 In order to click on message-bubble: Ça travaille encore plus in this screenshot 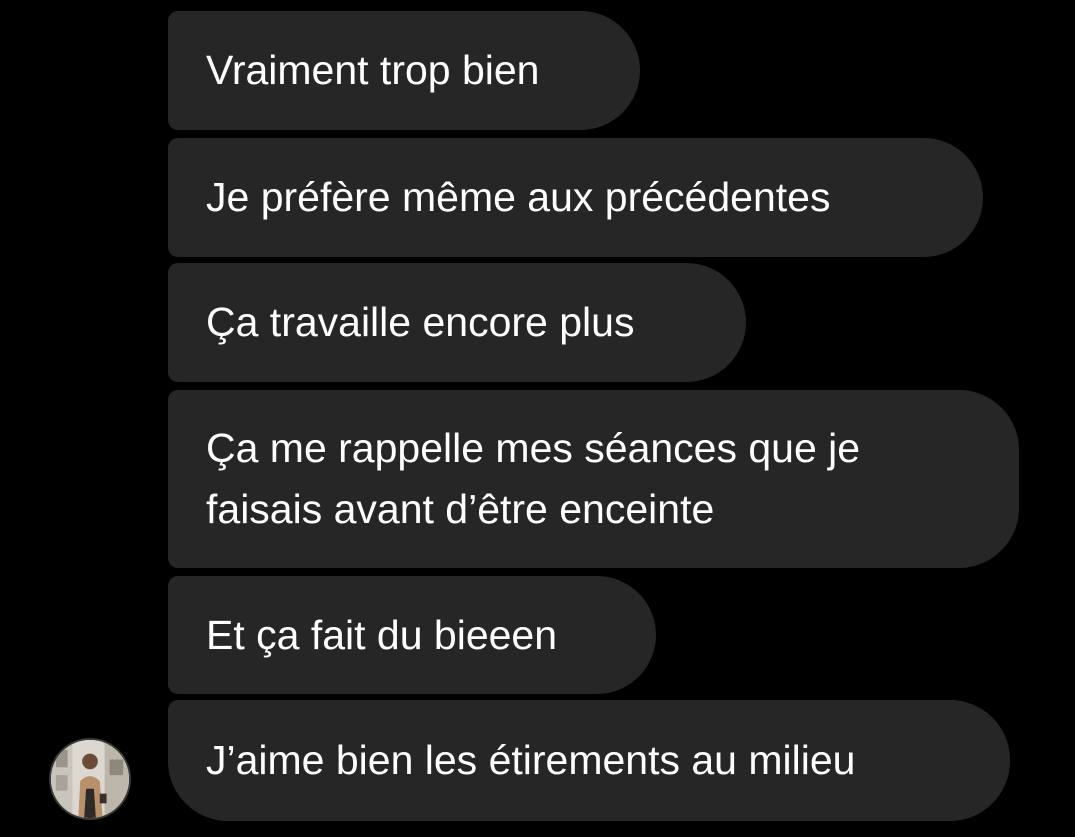, I will do `click(457, 322)`.